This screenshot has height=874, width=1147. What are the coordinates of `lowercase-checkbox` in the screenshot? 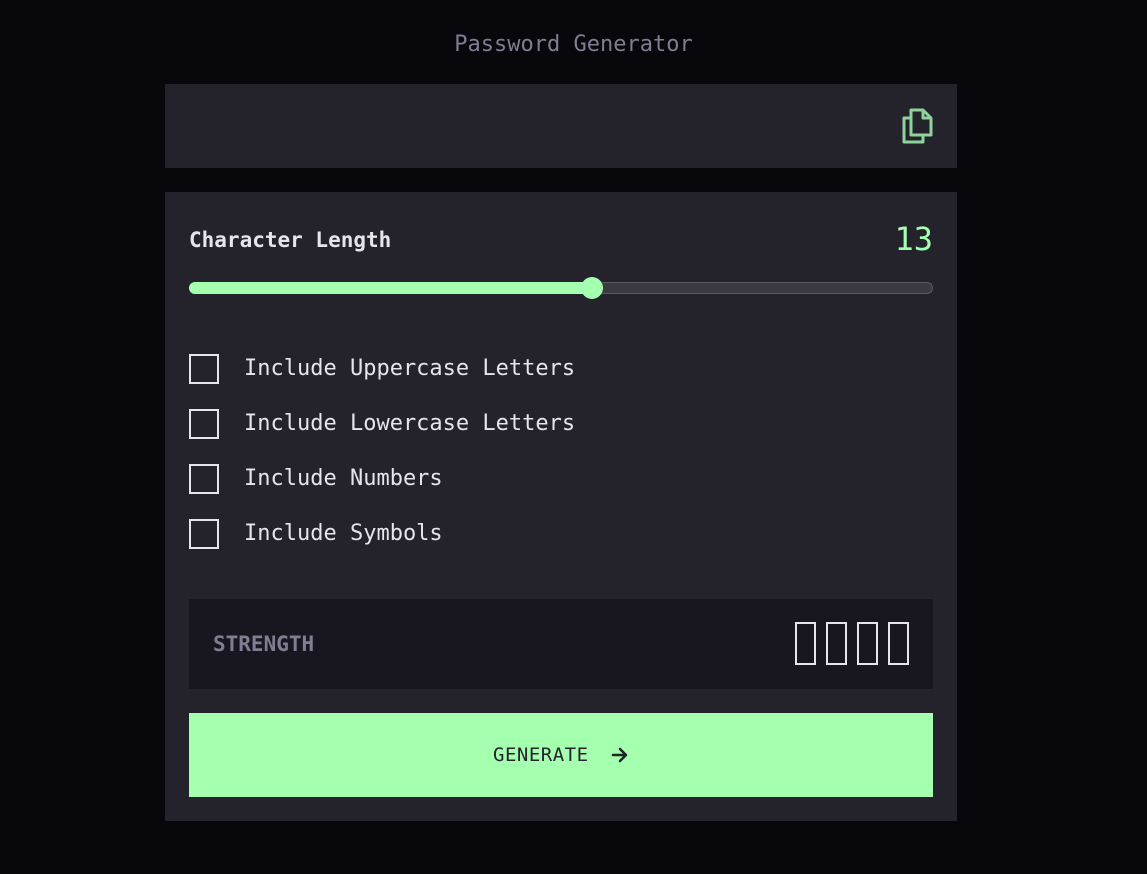 It's located at (204, 424).